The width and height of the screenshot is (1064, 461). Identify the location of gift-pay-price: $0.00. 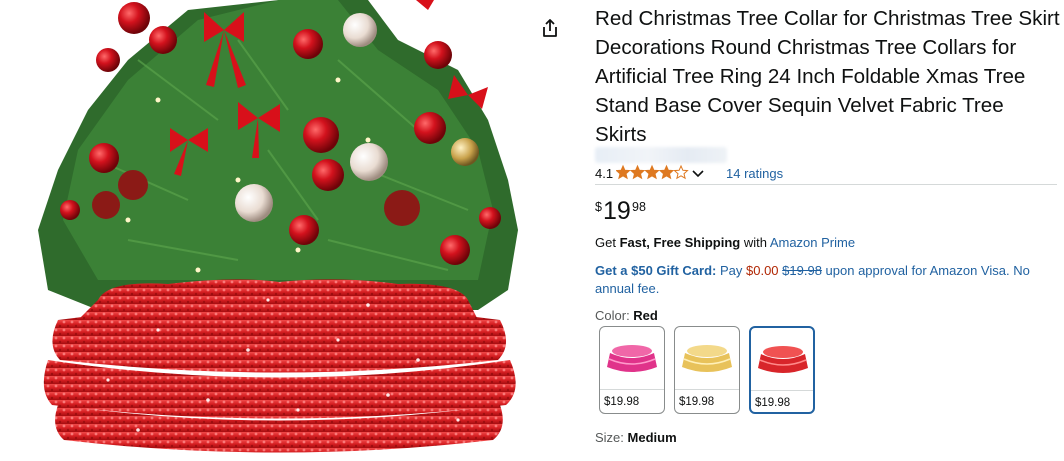
(762, 270).